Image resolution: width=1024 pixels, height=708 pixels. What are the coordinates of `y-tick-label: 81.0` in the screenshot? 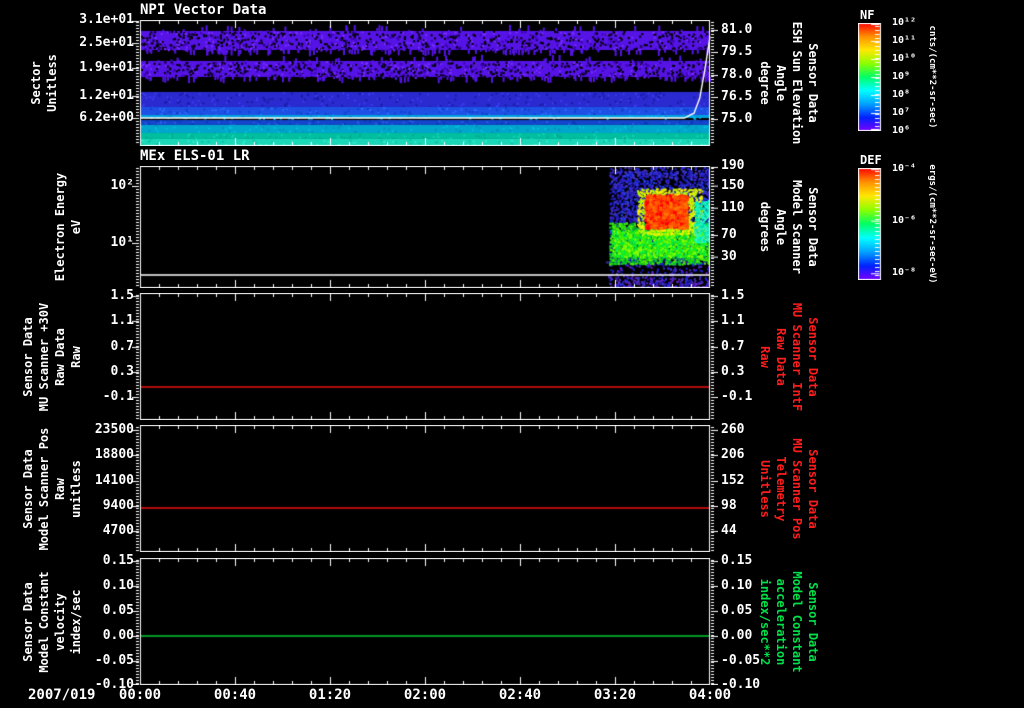 It's located at (737, 29).